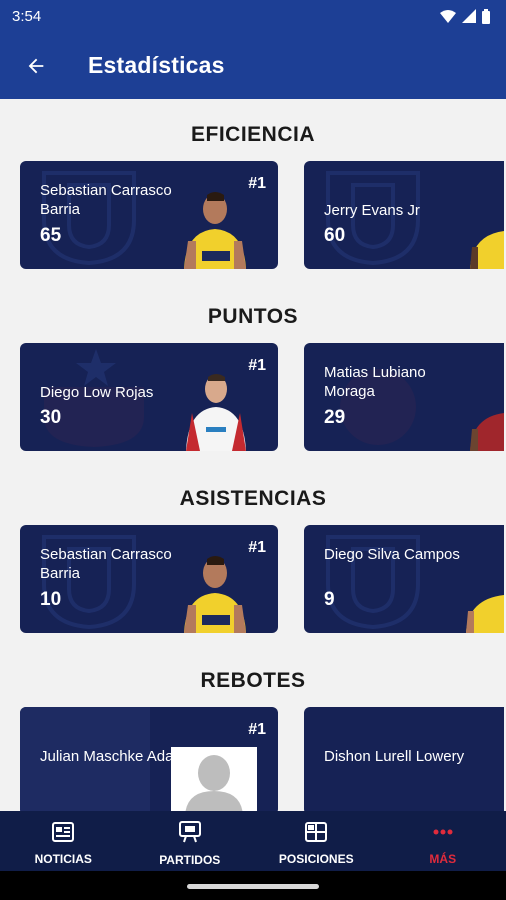  Describe the element at coordinates (63, 832) in the screenshot. I see `newspaper-icon` at that location.